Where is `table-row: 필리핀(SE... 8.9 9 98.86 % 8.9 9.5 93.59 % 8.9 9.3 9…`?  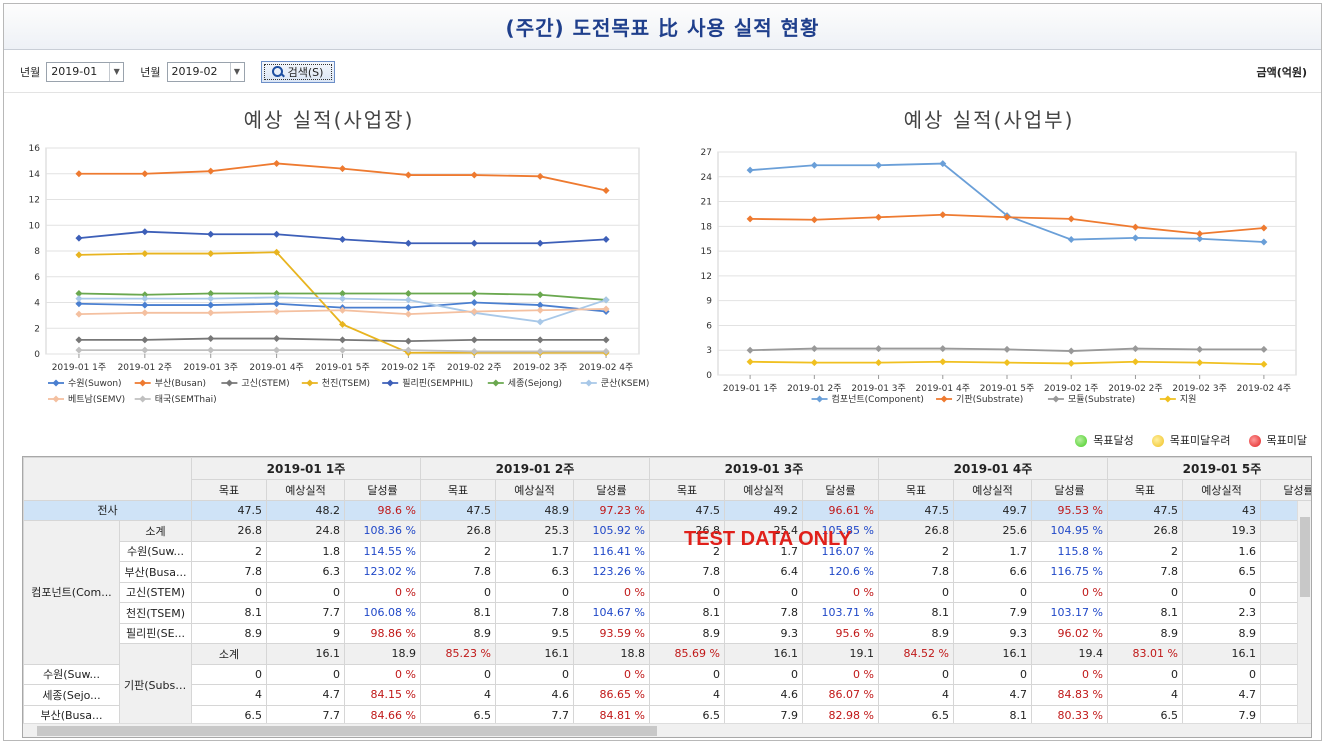
table-row: 필리핀(SE... 8.9 9 98.86 % 8.9 9.5 93.59 % 8.9 9.3 9… is located at coordinates (667, 633).